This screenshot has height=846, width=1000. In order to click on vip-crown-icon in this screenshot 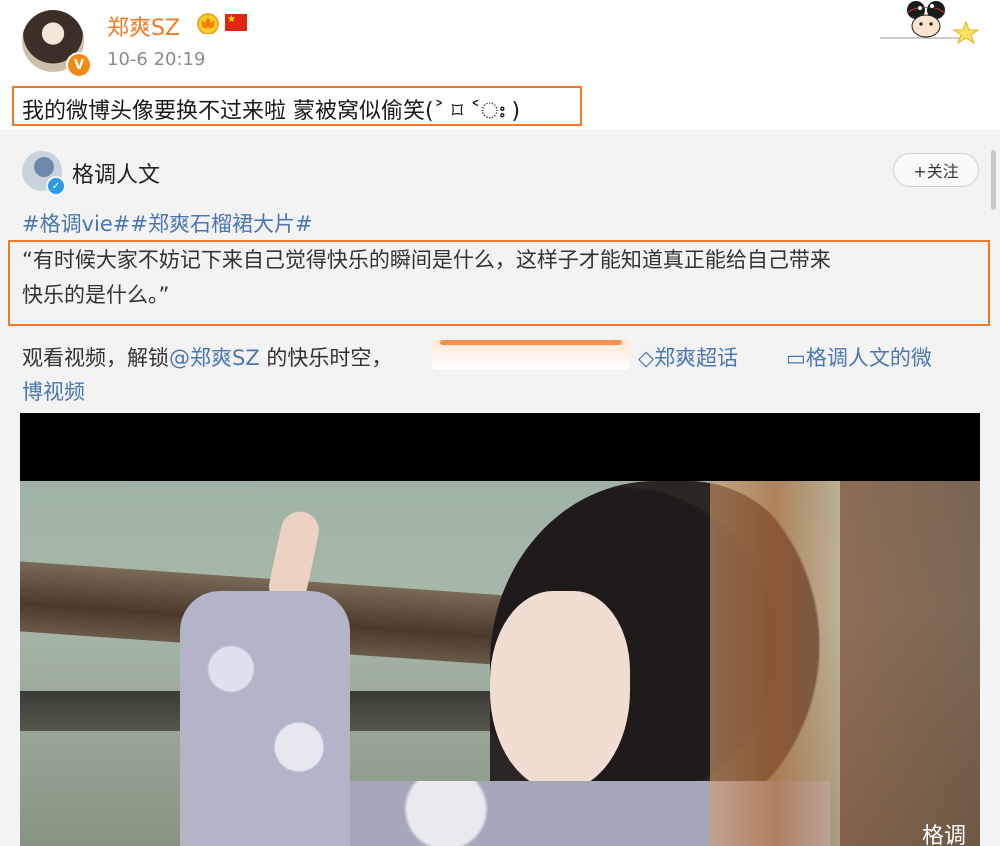, I will do `click(208, 23)`.